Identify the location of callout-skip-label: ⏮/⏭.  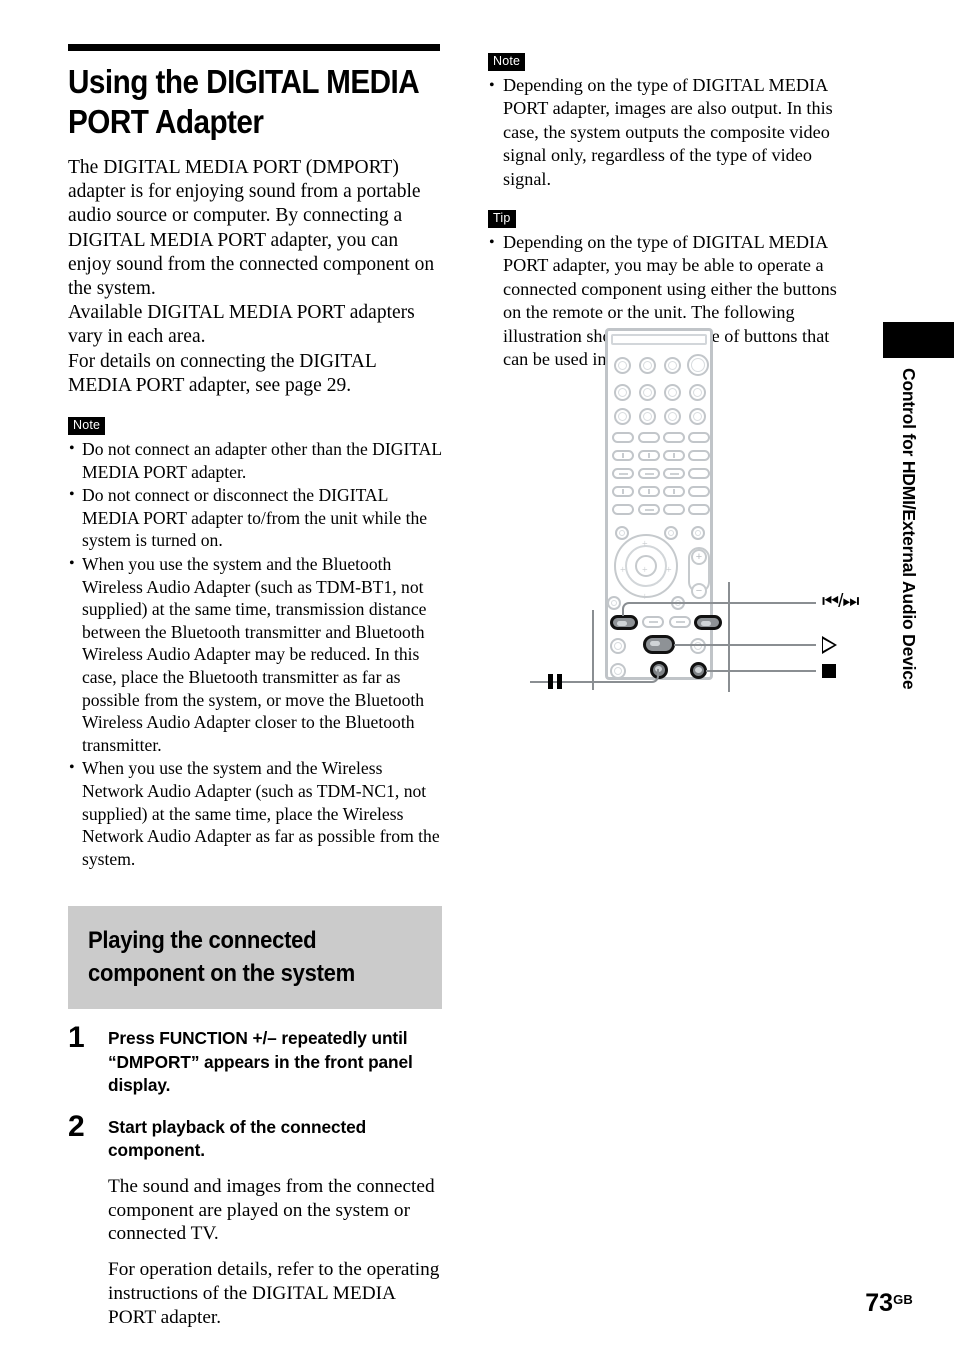
(841, 601).